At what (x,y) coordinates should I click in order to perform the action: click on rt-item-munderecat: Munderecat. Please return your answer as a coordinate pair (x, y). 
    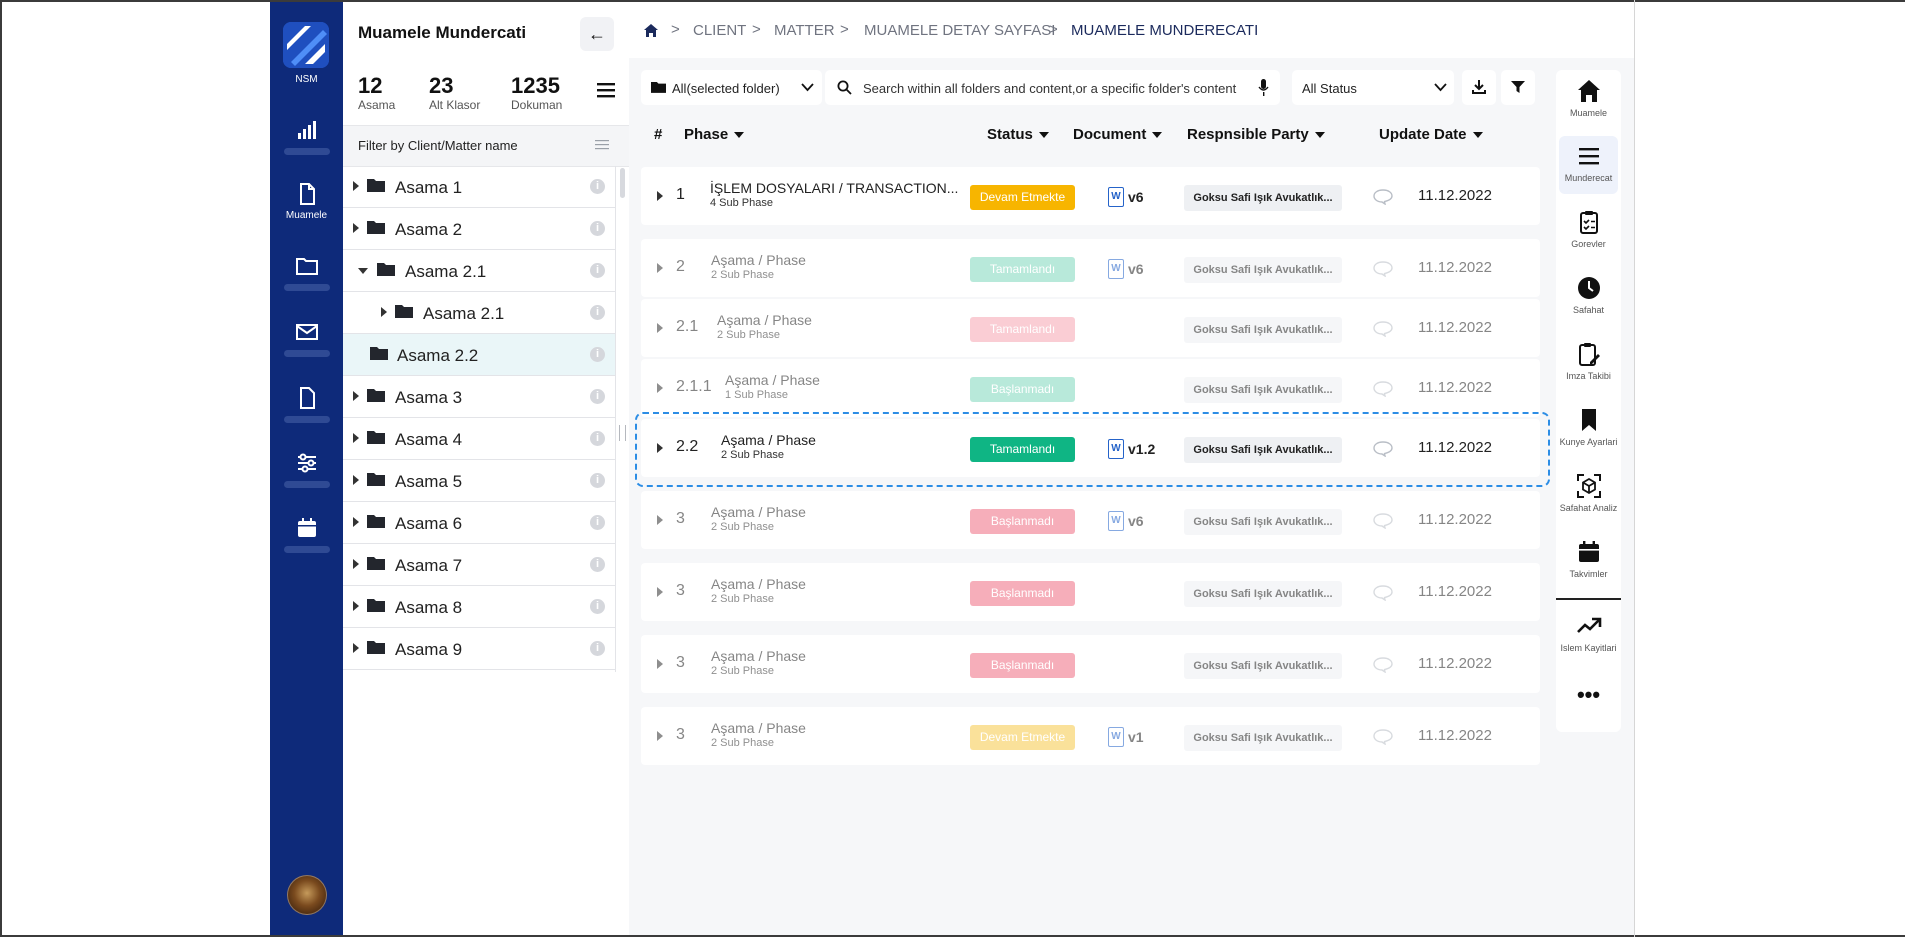
    Looking at the image, I should click on (1588, 165).